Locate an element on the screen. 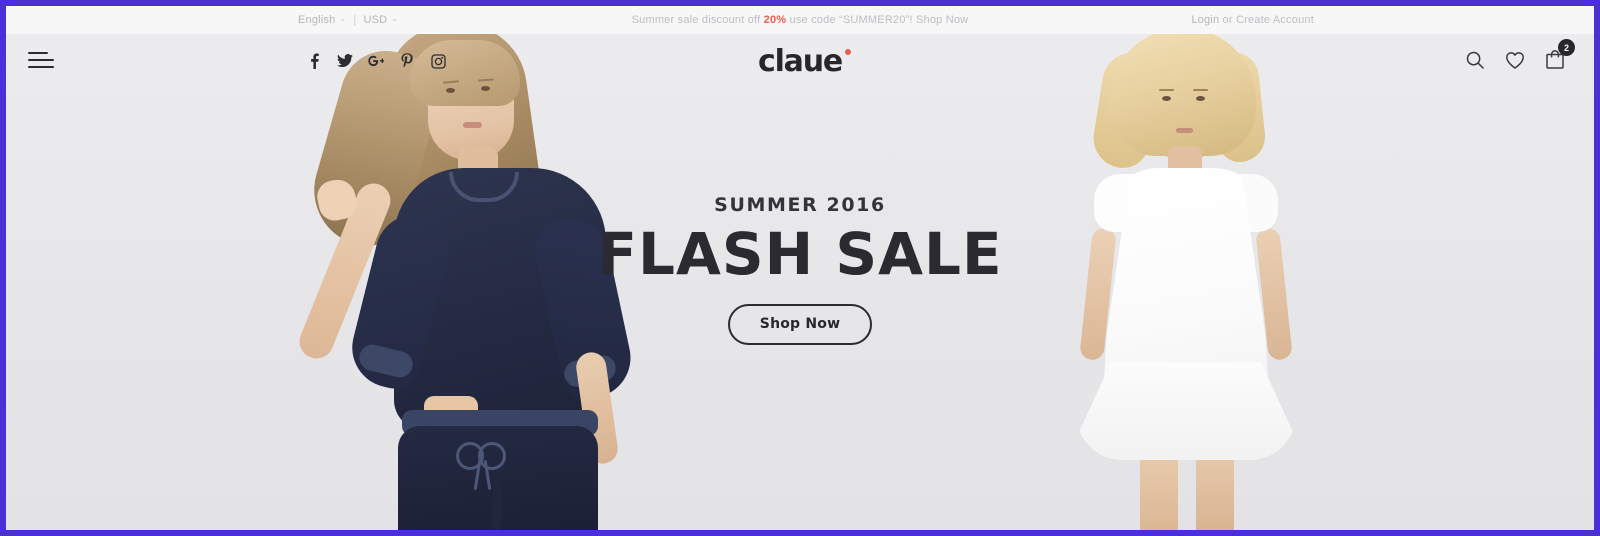 Image resolution: width=1600 pixels, height=536 pixels. hamburger-menu-icon is located at coordinates (41, 61).